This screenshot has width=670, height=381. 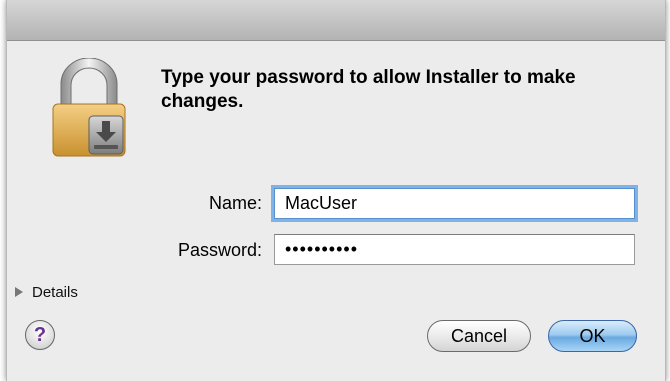 I want to click on cancel-button: Cancel, so click(x=479, y=336).